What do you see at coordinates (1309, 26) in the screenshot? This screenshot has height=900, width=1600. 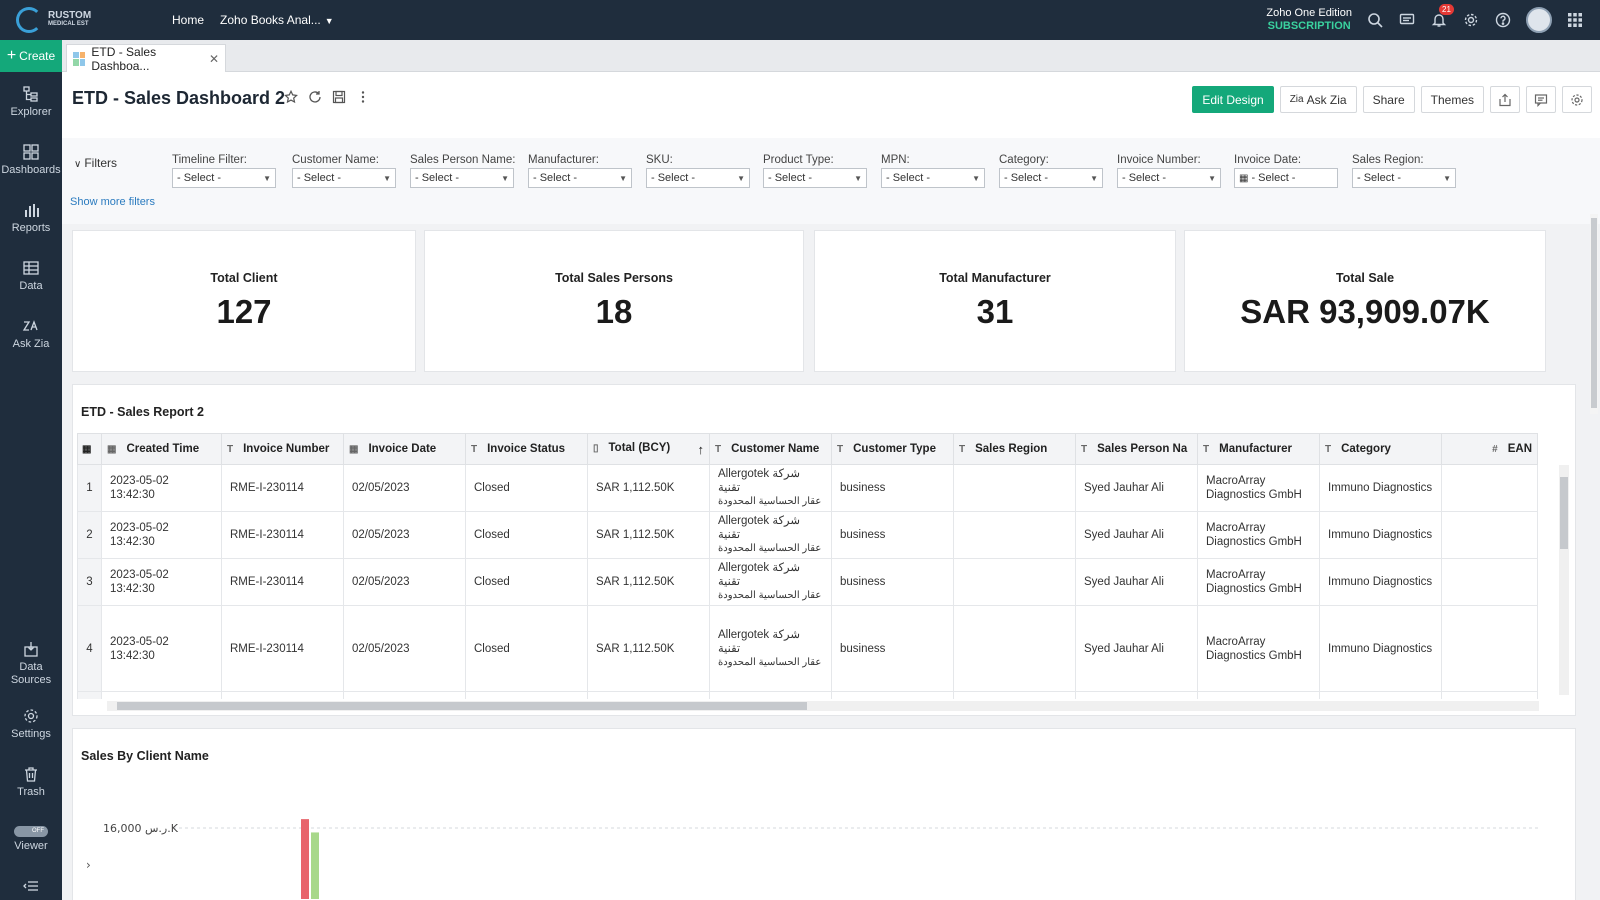 I see `subscription-link: SUBSCRIPTION` at bounding box center [1309, 26].